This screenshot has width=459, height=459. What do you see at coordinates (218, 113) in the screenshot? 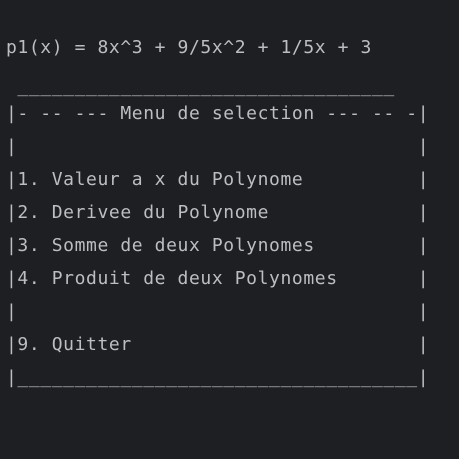
I see `menu-title: |- -- --- Menu de selection --- -- -|` at bounding box center [218, 113].